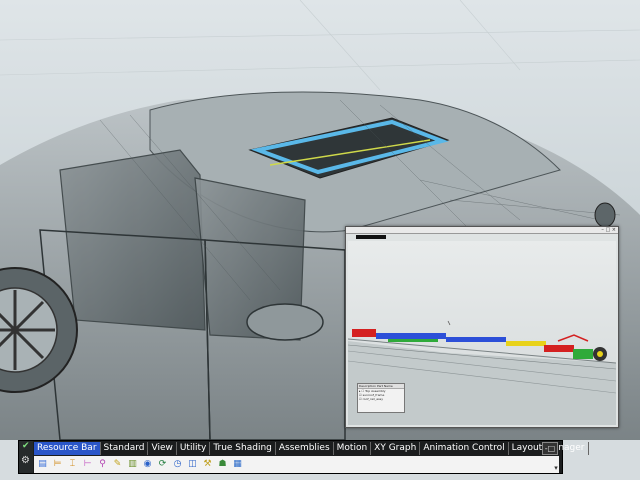 The image size is (640, 480). Describe the element at coordinates (194, 448) in the screenshot. I see `tab-utility: Utility` at that location.